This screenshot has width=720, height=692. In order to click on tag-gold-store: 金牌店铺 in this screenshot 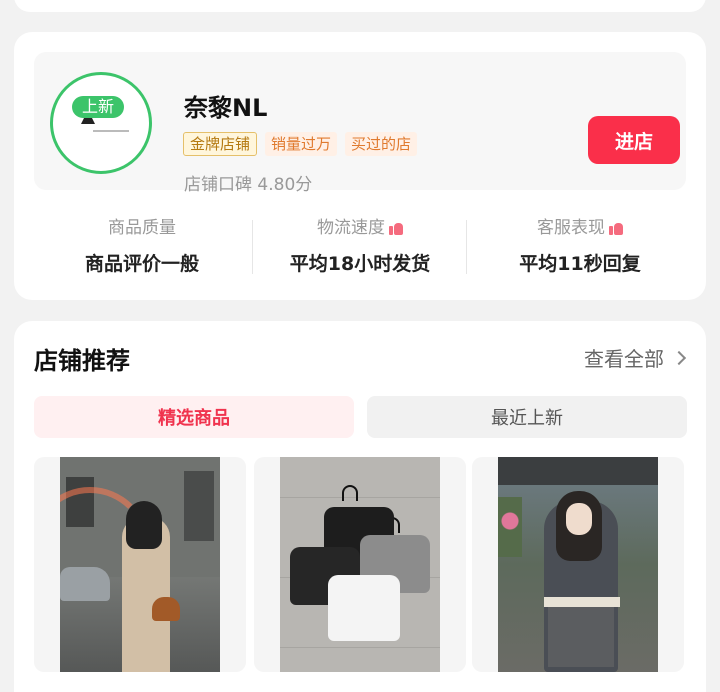, I will do `click(220, 144)`.